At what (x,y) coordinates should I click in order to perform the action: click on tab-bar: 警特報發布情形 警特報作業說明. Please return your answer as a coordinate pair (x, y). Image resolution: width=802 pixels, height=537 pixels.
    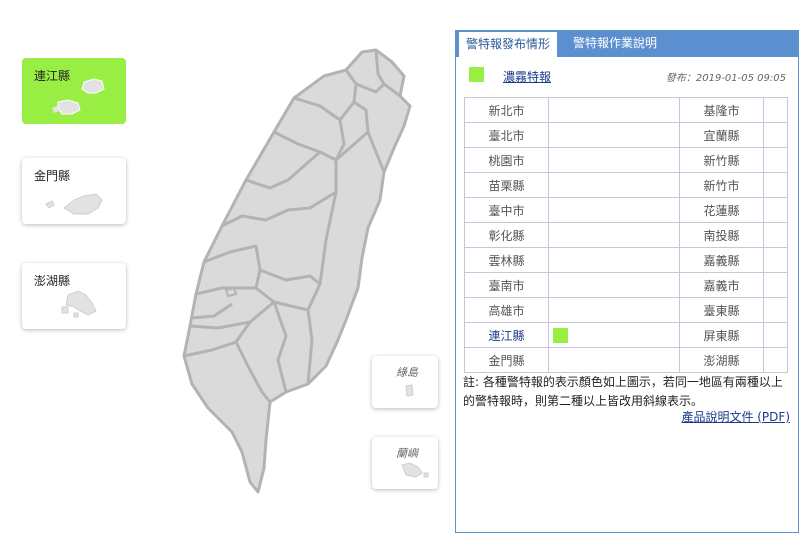
    Looking at the image, I should click on (627, 43).